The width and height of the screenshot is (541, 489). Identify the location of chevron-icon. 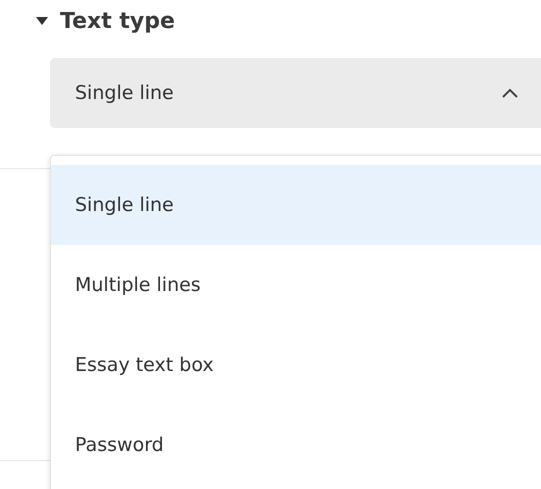
(510, 93).